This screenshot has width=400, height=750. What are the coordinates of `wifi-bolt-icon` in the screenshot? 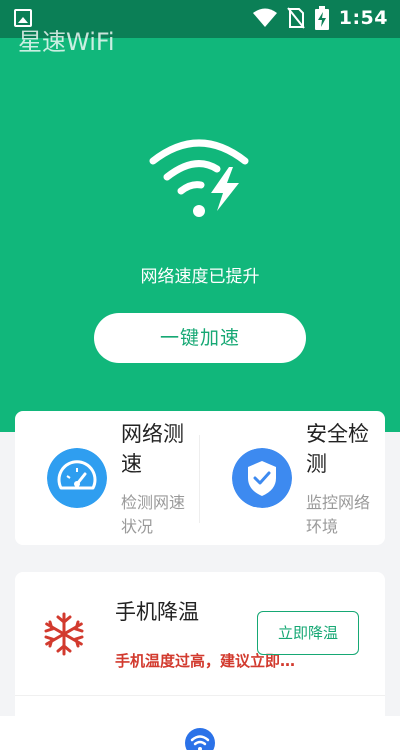 It's located at (199, 178).